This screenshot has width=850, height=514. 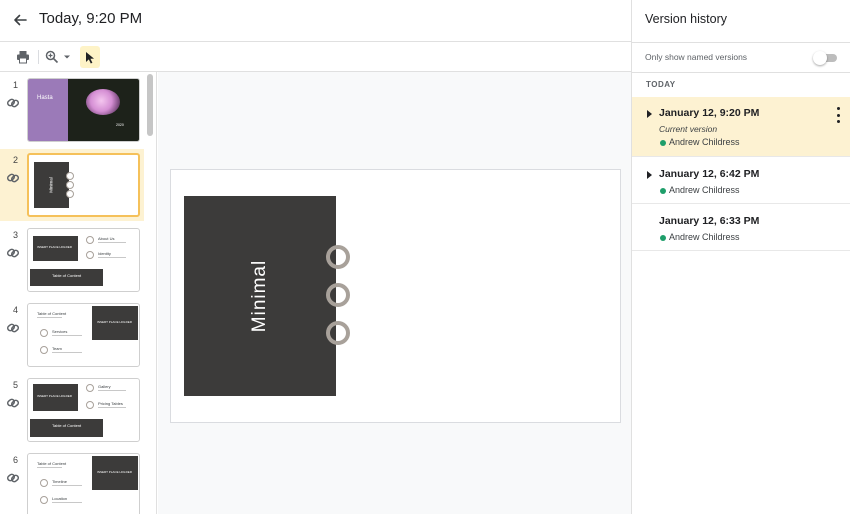 What do you see at coordinates (16, 385) in the screenshot?
I see `slide-number: 5` at bounding box center [16, 385].